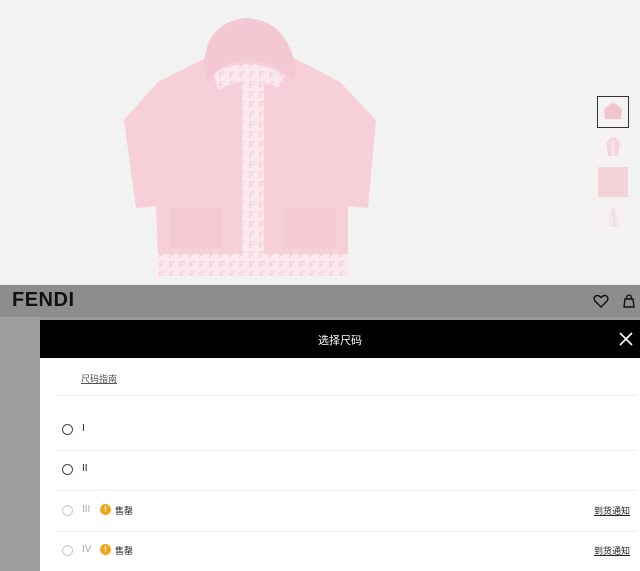 The width and height of the screenshot is (640, 571). I want to click on overlay-backdrop, so click(20, 444).